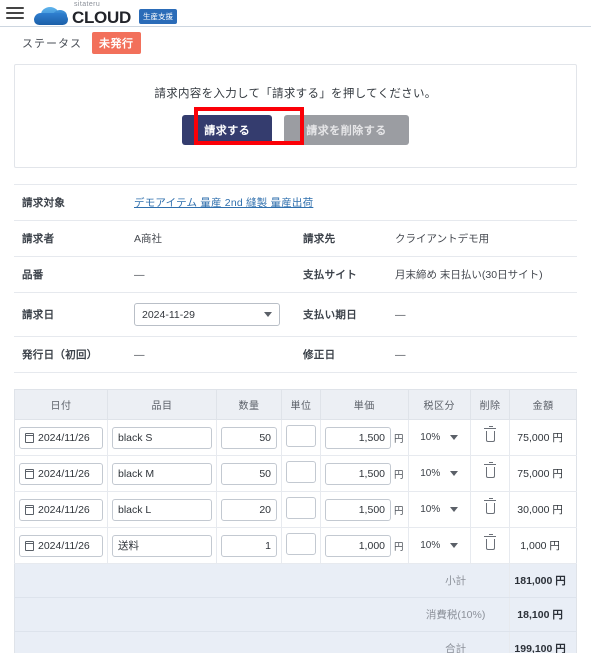 The image size is (591, 653). I want to click on row-quantity-input: 20, so click(249, 509).